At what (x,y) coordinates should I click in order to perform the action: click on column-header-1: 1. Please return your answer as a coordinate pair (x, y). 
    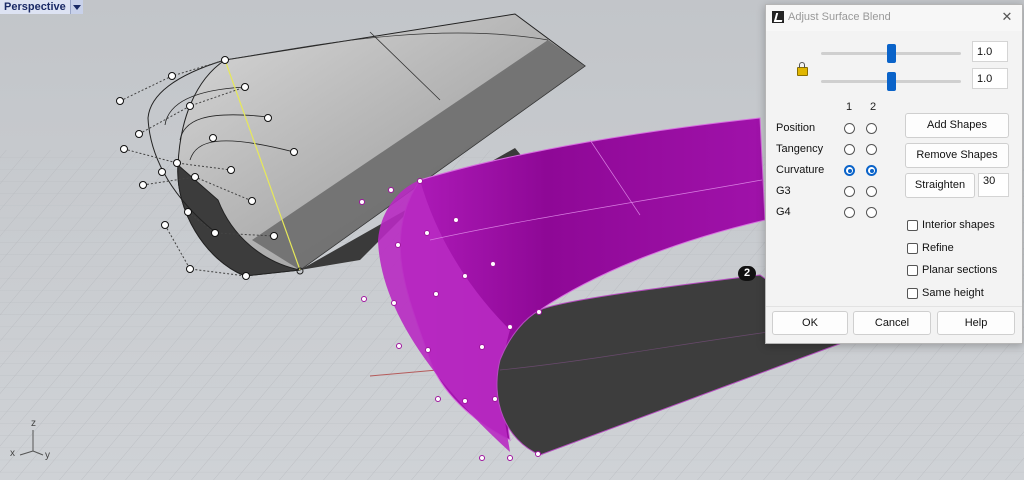
    Looking at the image, I should click on (849, 107).